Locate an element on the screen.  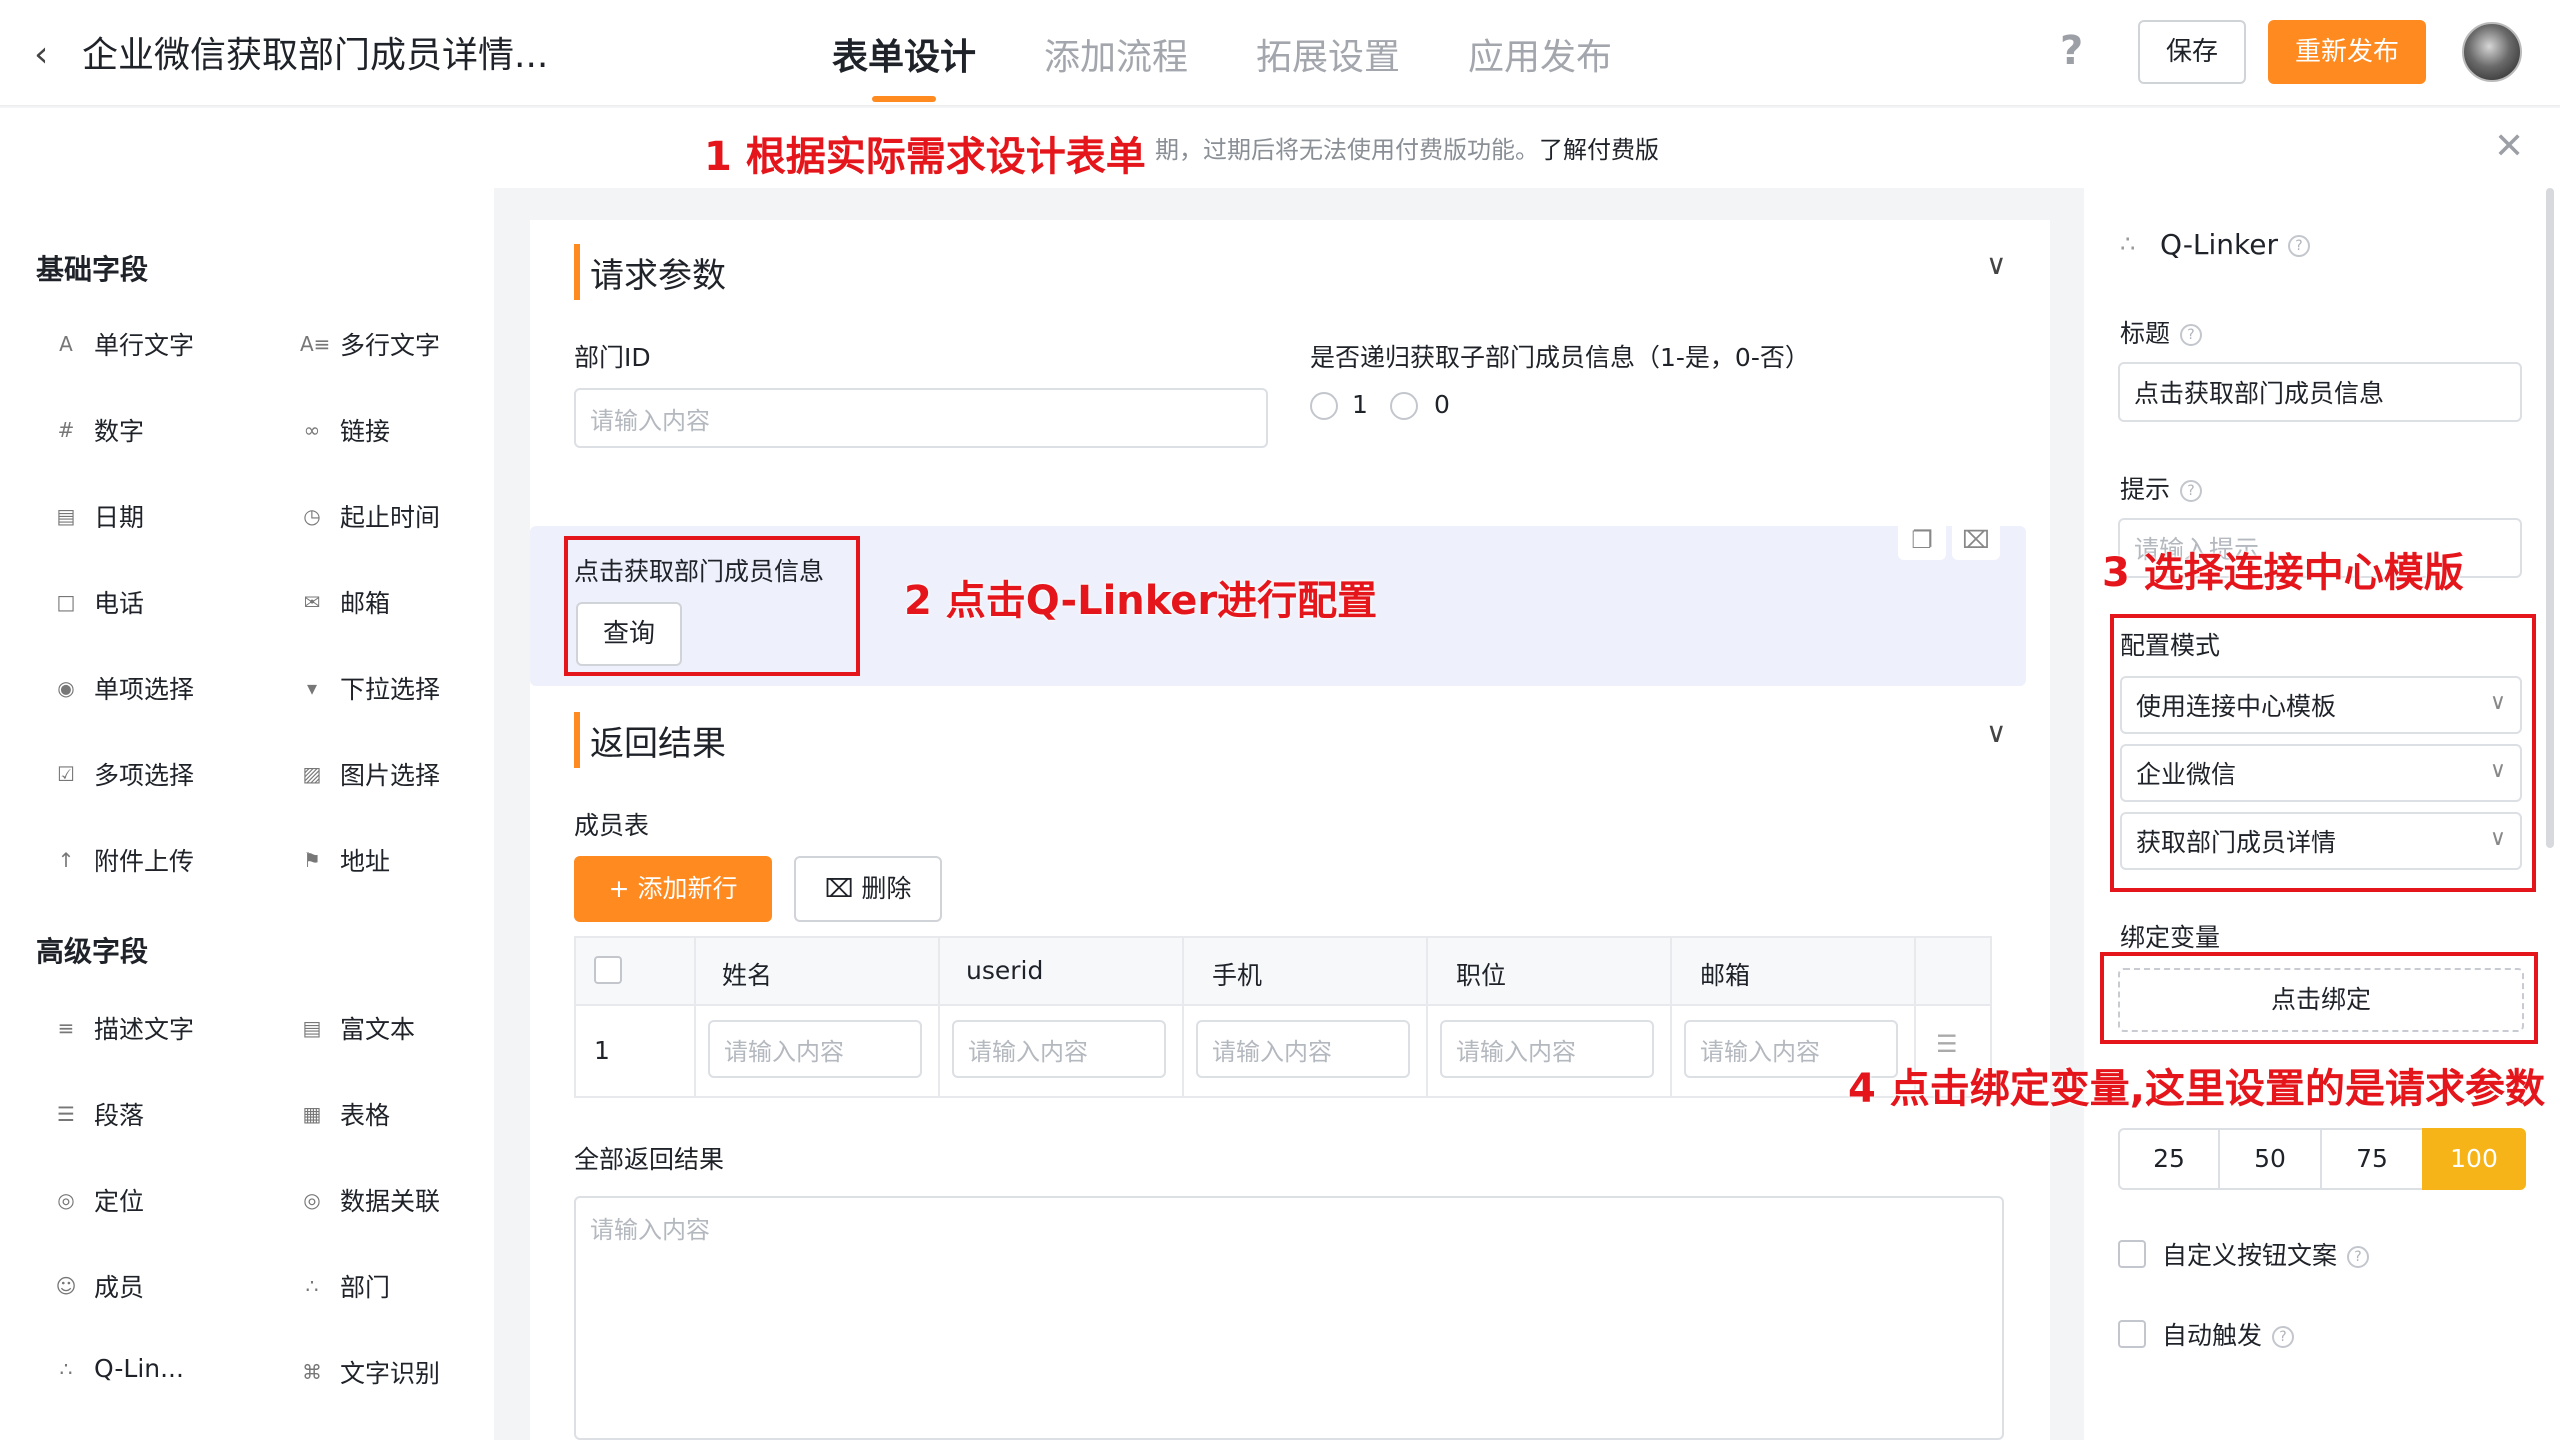
add-row-button: + 添加新行 is located at coordinates (673, 889).